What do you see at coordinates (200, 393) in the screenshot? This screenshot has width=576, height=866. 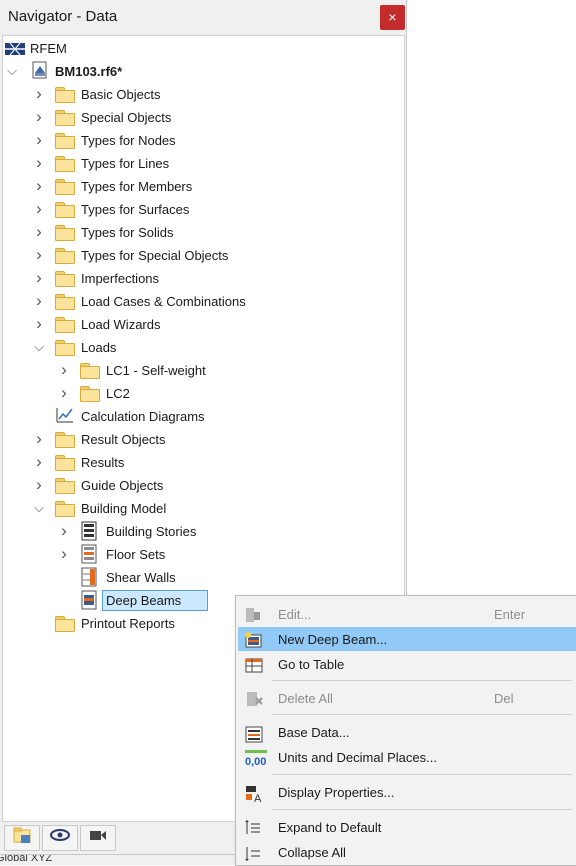 I see `tree-node: › LC2` at bounding box center [200, 393].